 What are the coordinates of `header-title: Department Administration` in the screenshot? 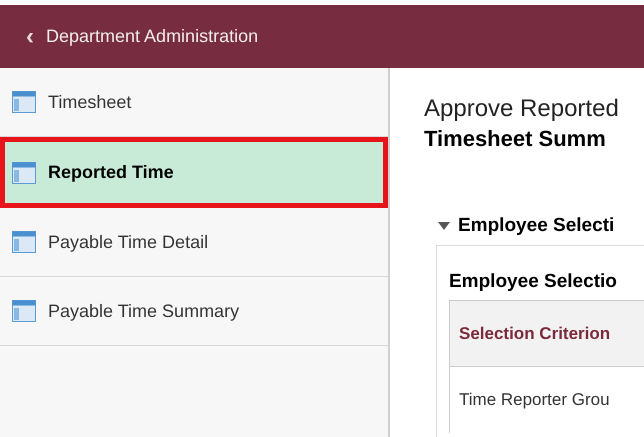 It's located at (152, 36).